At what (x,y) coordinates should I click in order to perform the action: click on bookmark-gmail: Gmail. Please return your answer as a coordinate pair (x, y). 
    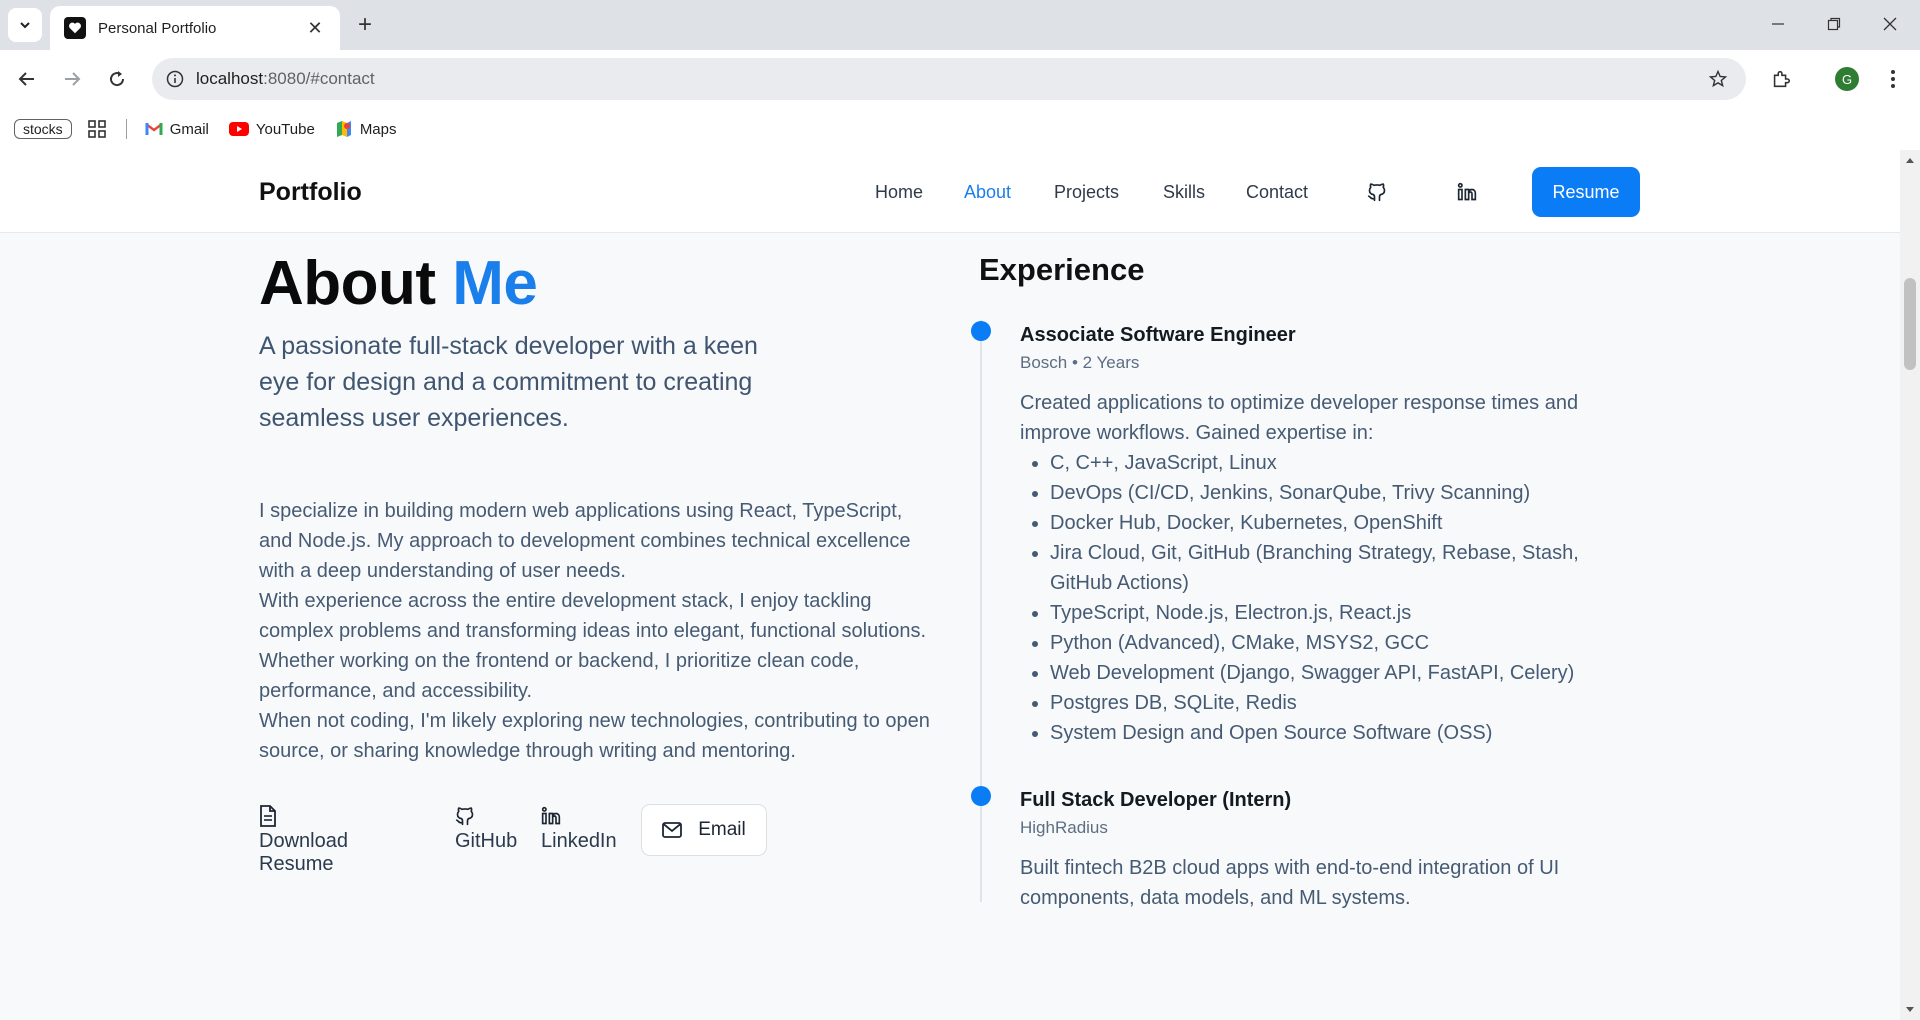
    Looking at the image, I should click on (176, 129).